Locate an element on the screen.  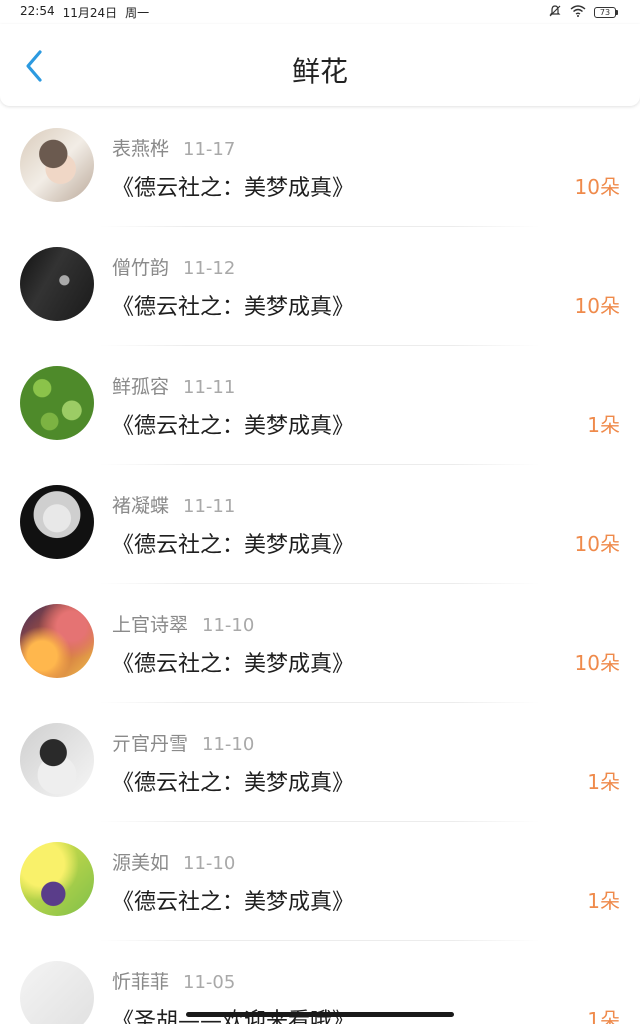
user-name: 表燕桦 is located at coordinates (141, 149).